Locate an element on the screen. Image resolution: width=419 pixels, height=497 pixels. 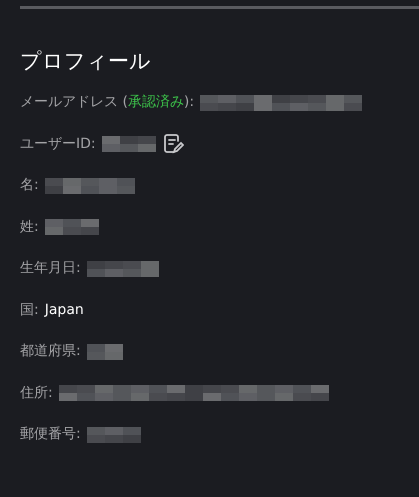
field-label: ユーザーID: is located at coordinates (58, 144).